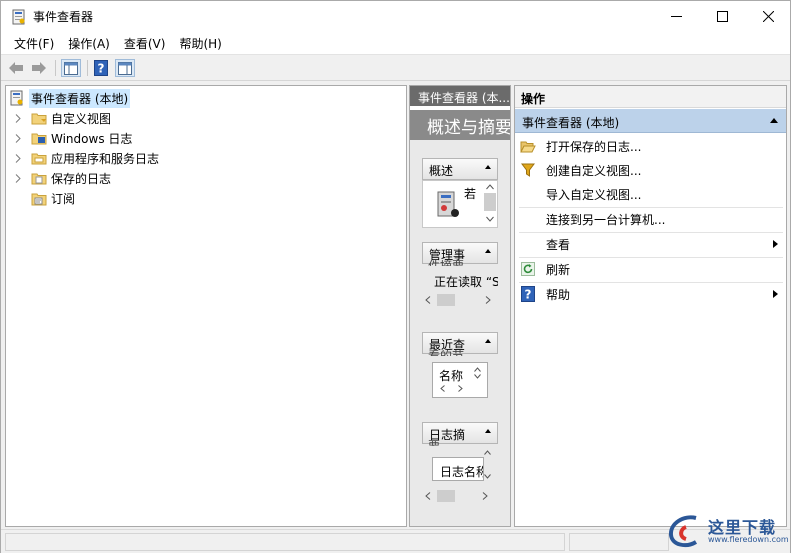 Image resolution: width=791 pixels, height=553 pixels. What do you see at coordinates (71, 68) in the screenshot?
I see `show-hide-tree-button` at bounding box center [71, 68].